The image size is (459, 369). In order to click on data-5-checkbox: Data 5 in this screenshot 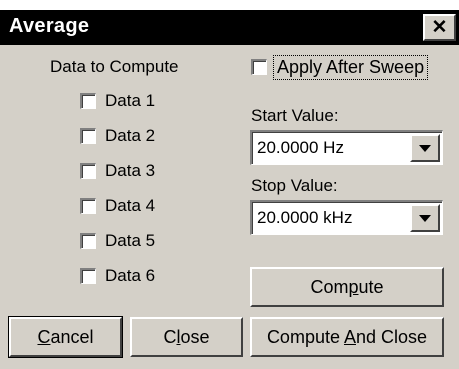, I will do `click(117, 241)`.